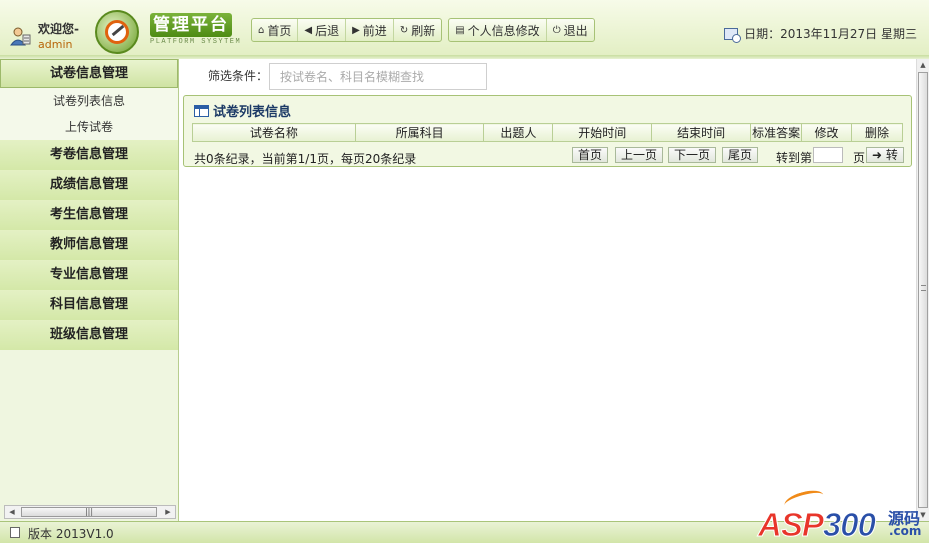  I want to click on profile-label: 个人信息修改, so click(503, 30).